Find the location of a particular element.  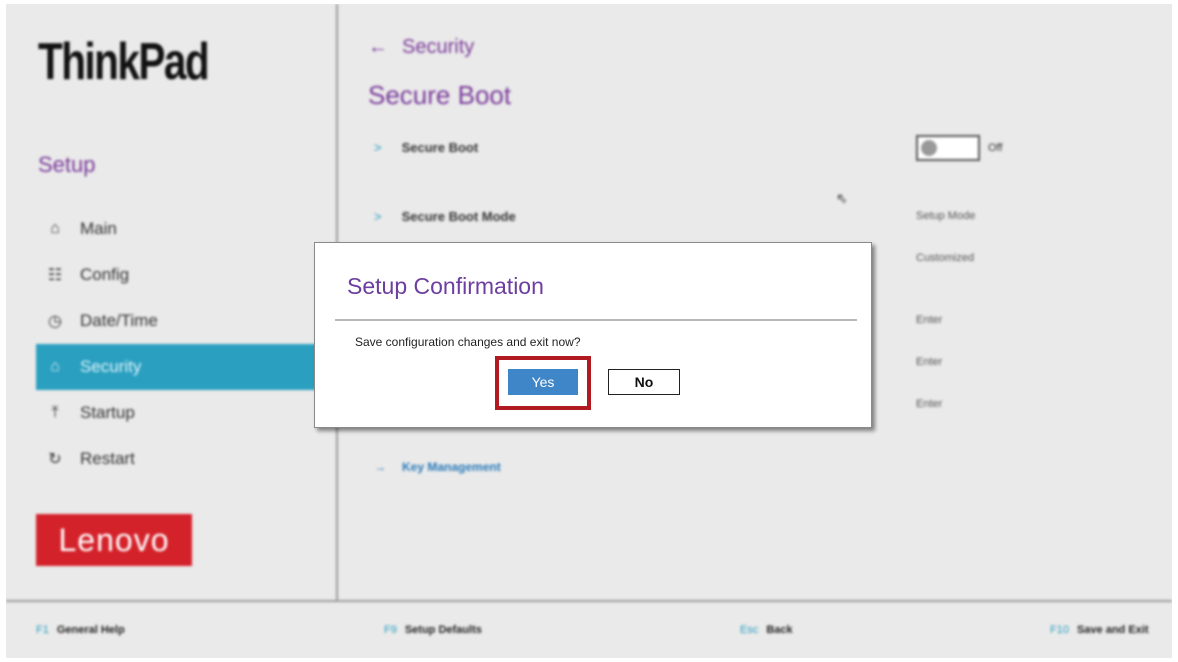

setting-value: Setup Mode is located at coordinates (946, 216).